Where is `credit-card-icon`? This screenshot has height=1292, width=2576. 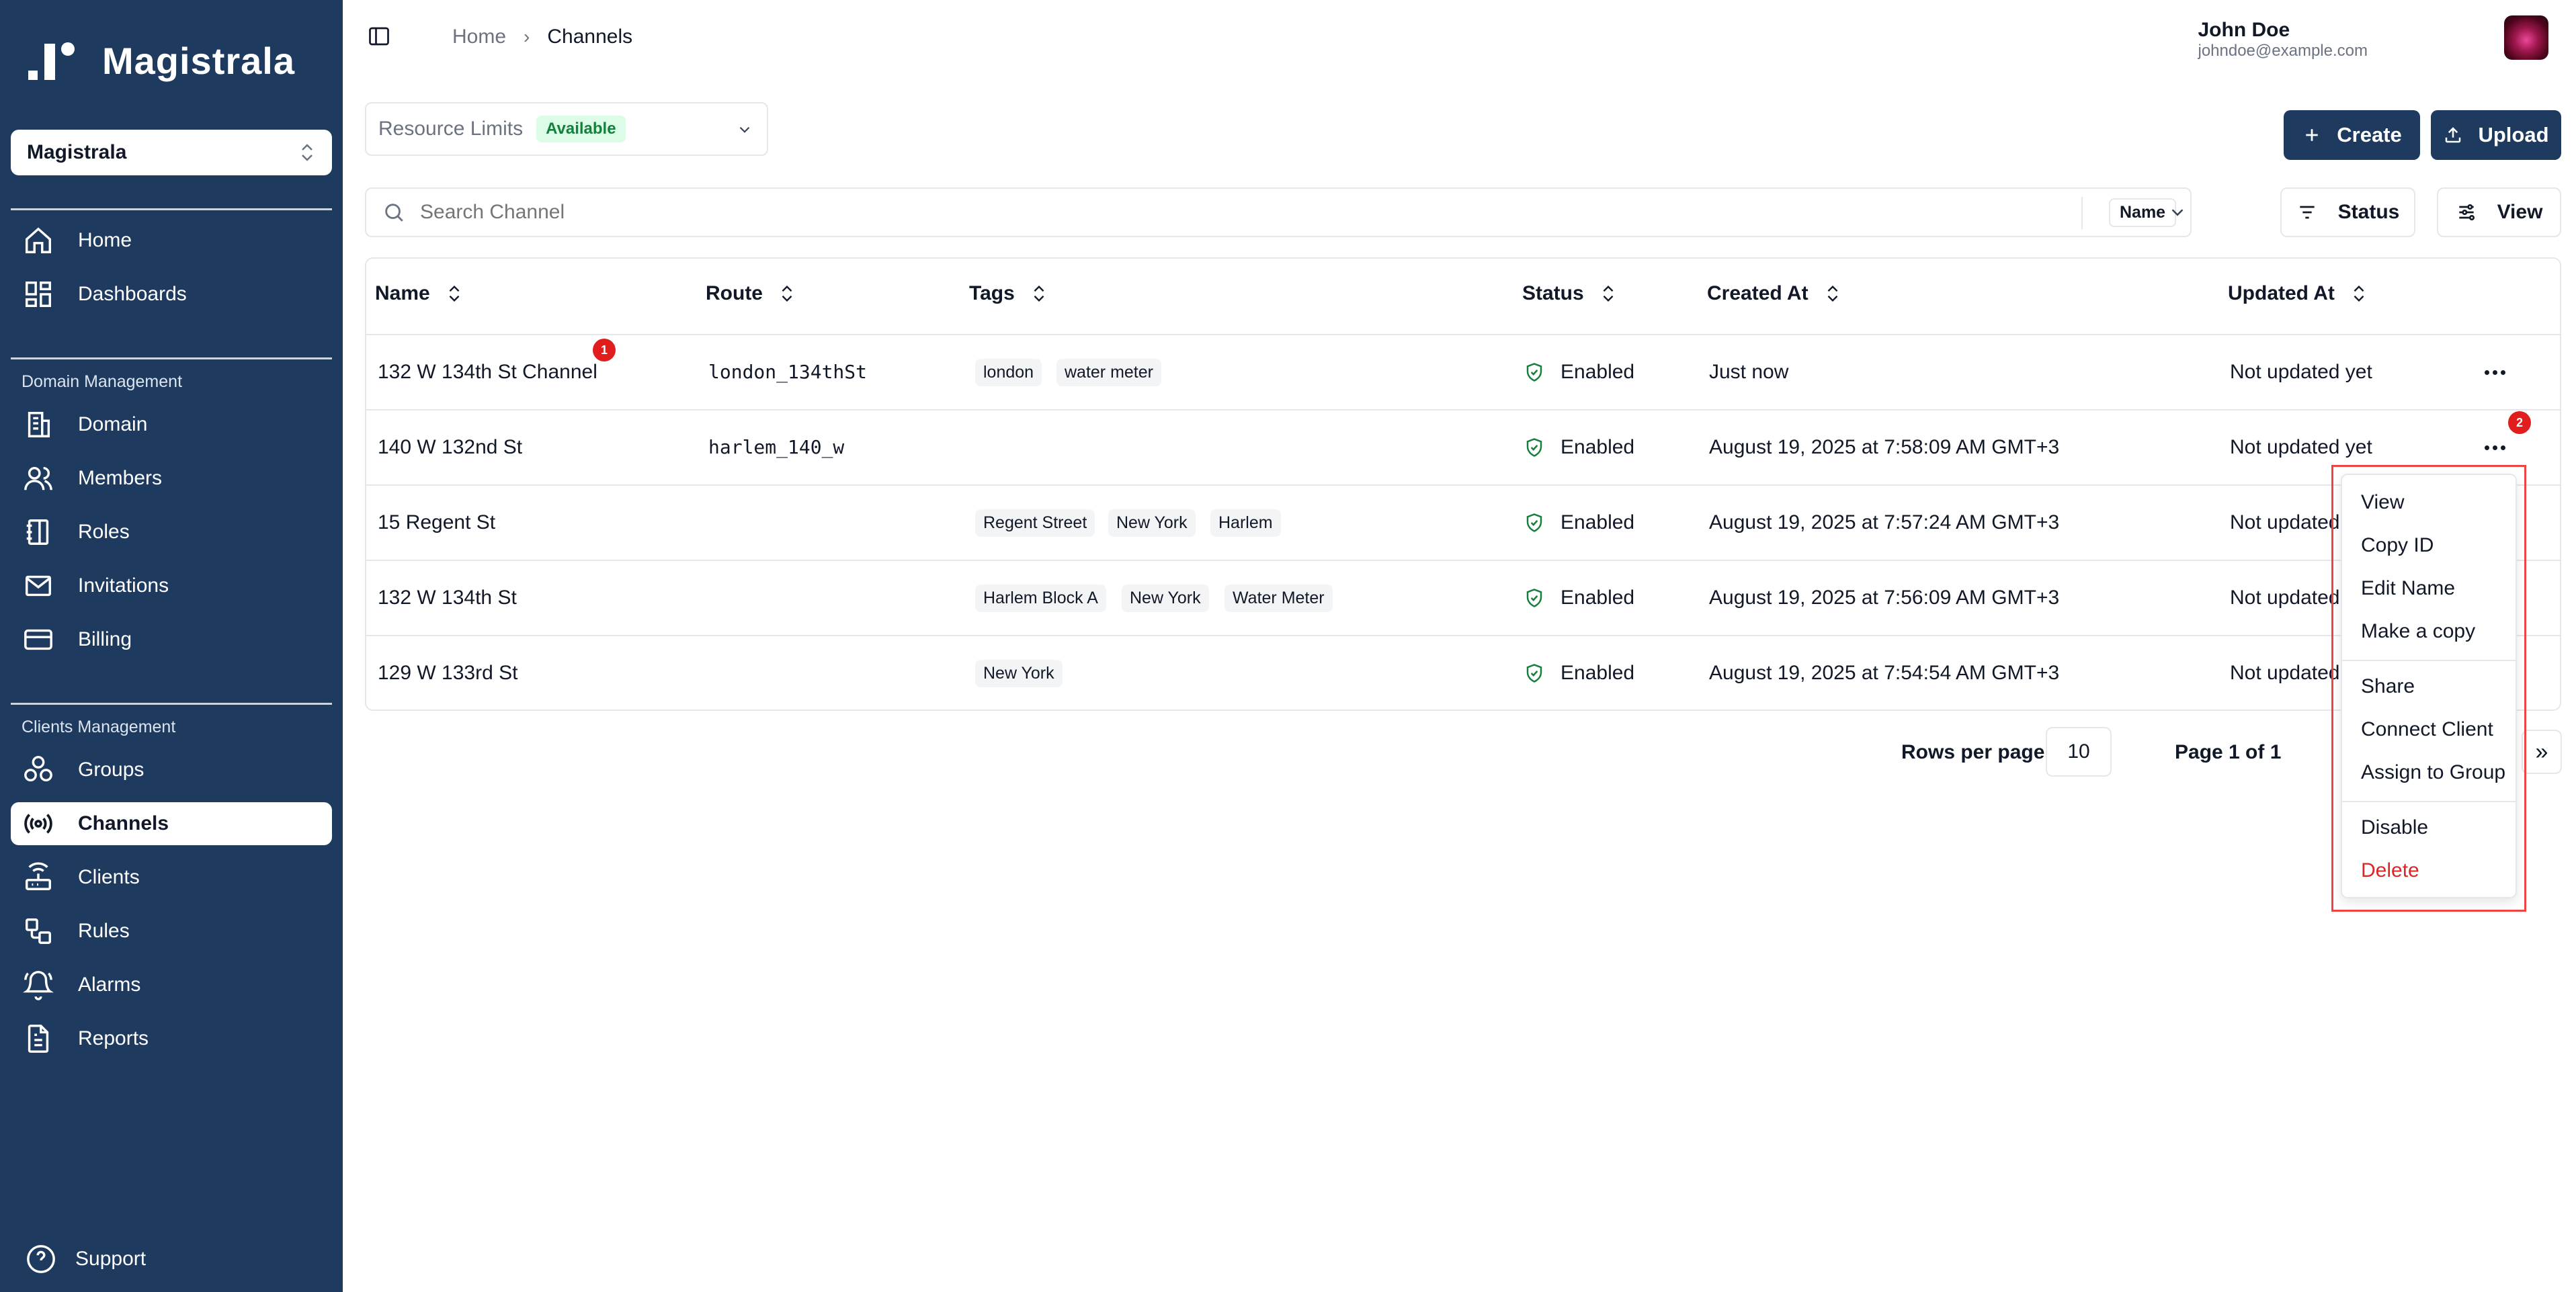 credit-card-icon is located at coordinates (38, 639).